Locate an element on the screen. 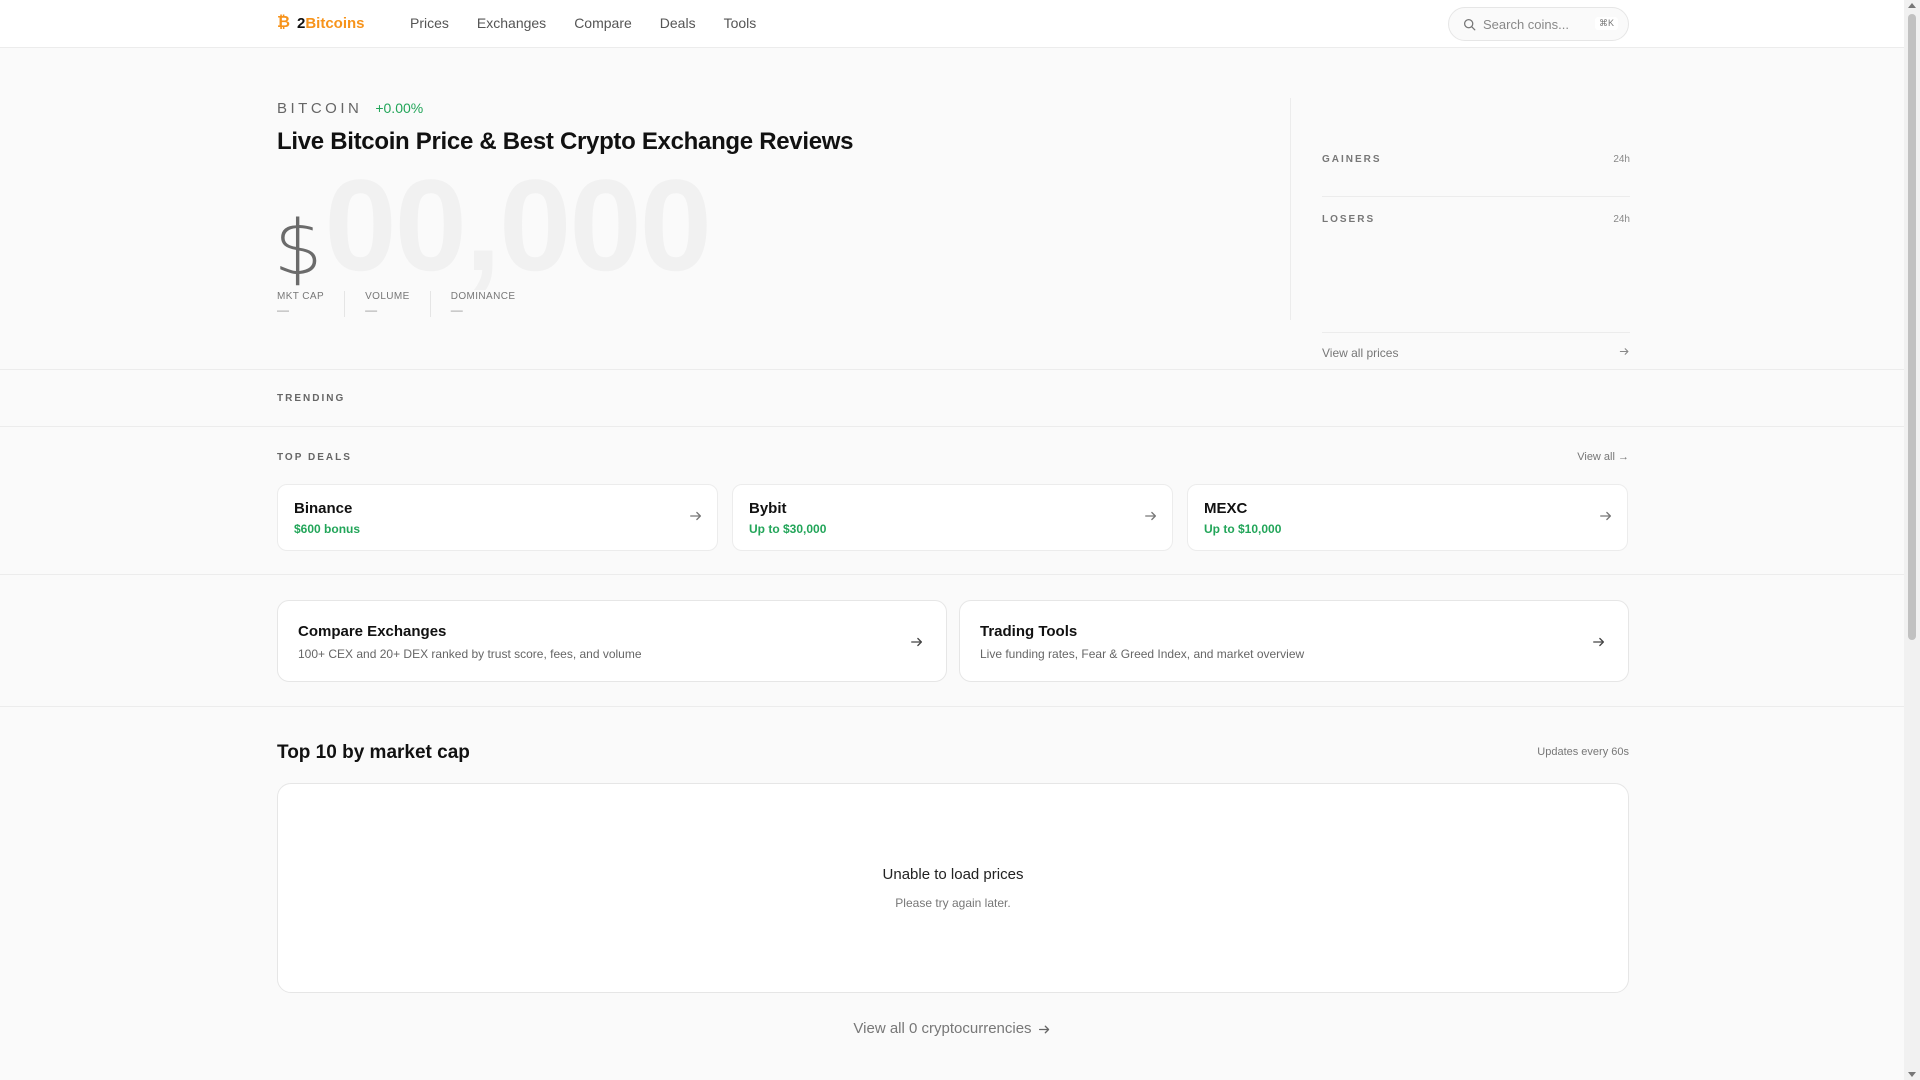  vertical-scrollbar is located at coordinates (1912, 540).